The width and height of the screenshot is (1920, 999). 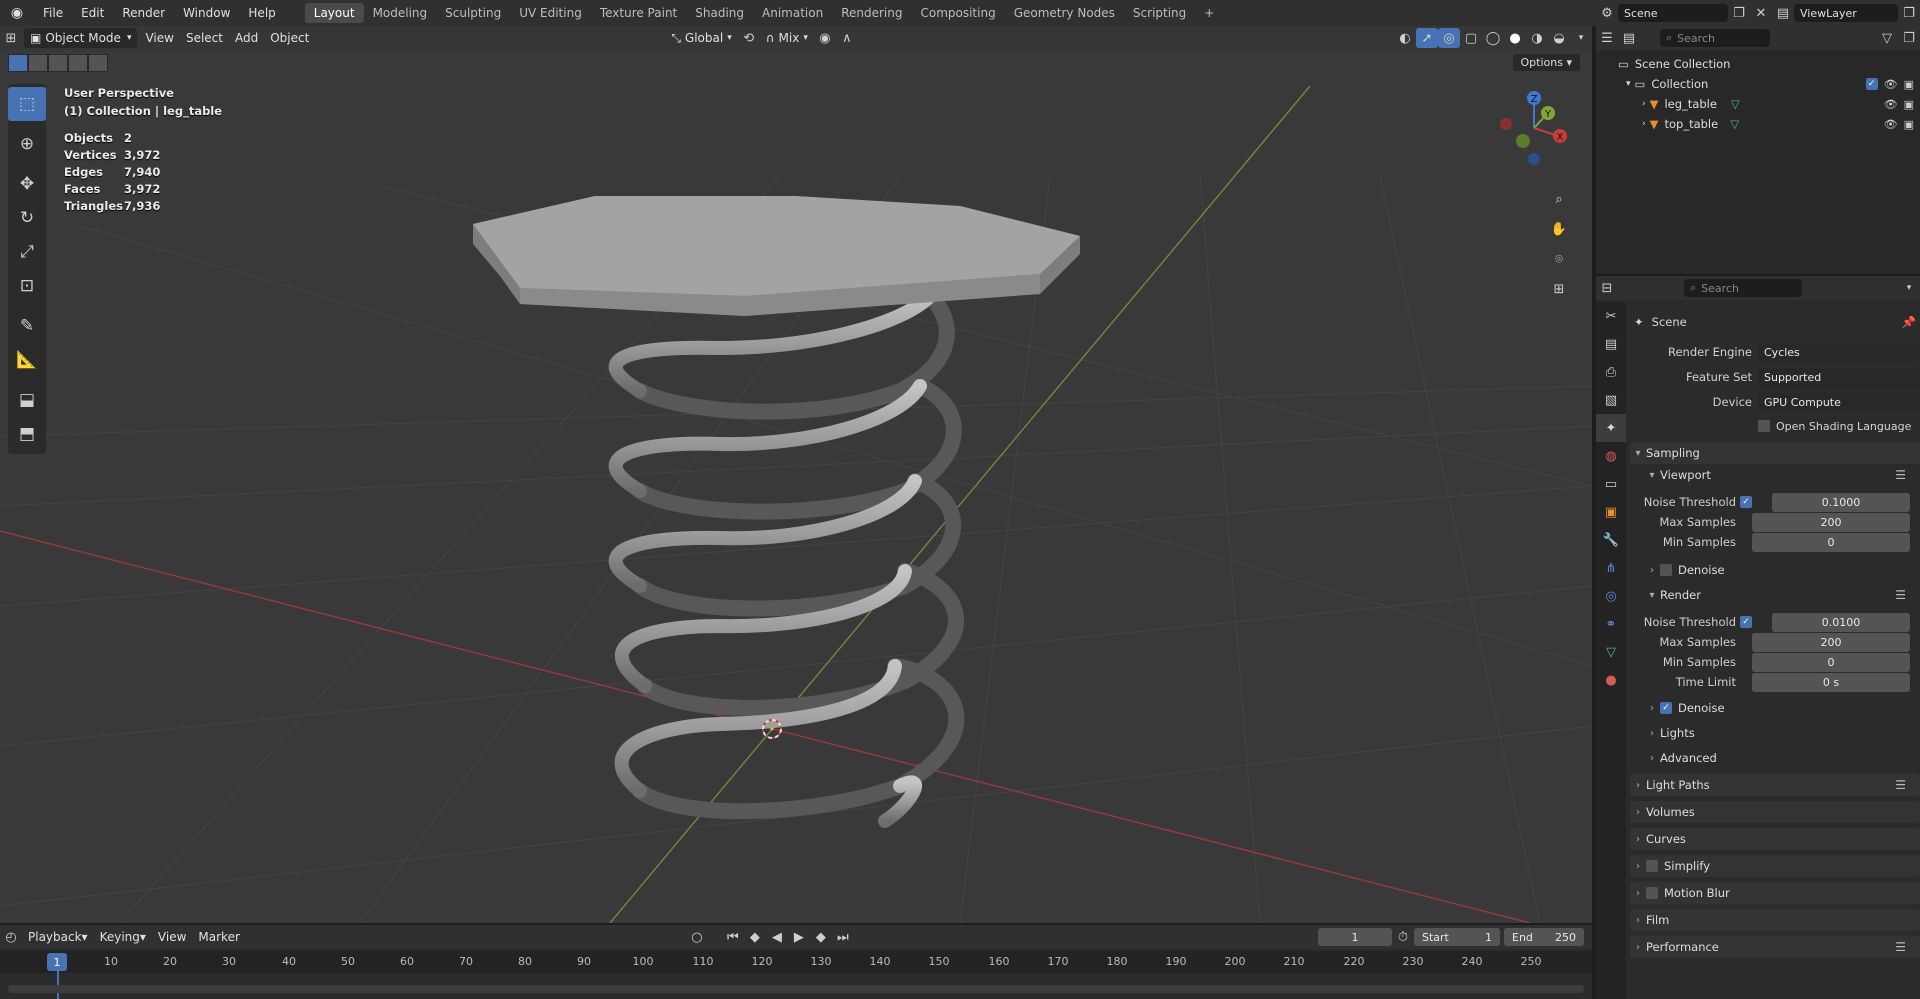 I want to click on tab-animation: Animation, so click(x=792, y=13).